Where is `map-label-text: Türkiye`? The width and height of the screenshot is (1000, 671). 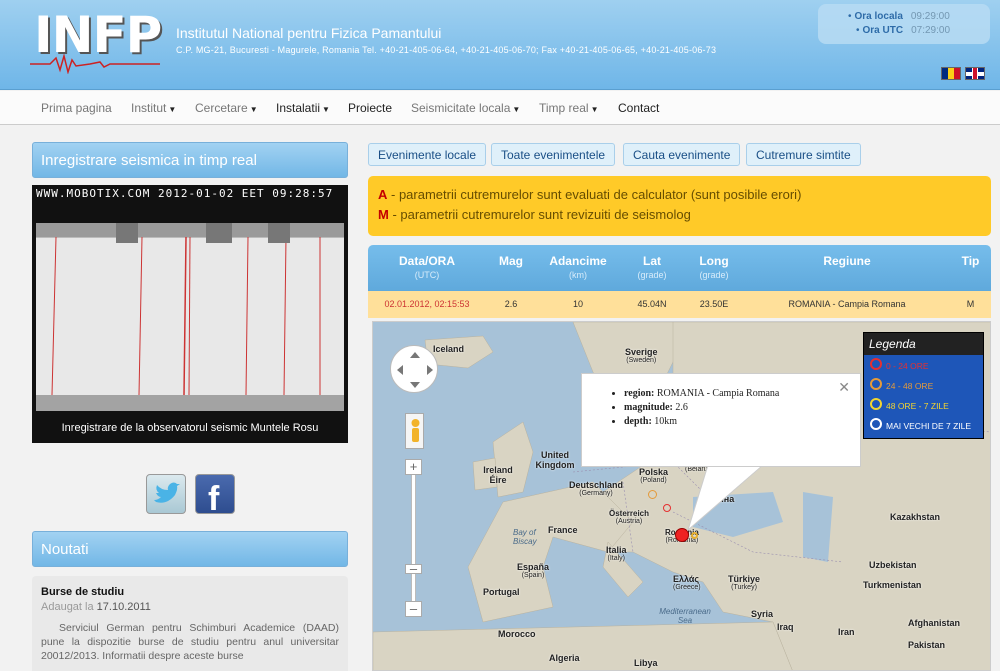 map-label-text: Türkiye is located at coordinates (744, 579).